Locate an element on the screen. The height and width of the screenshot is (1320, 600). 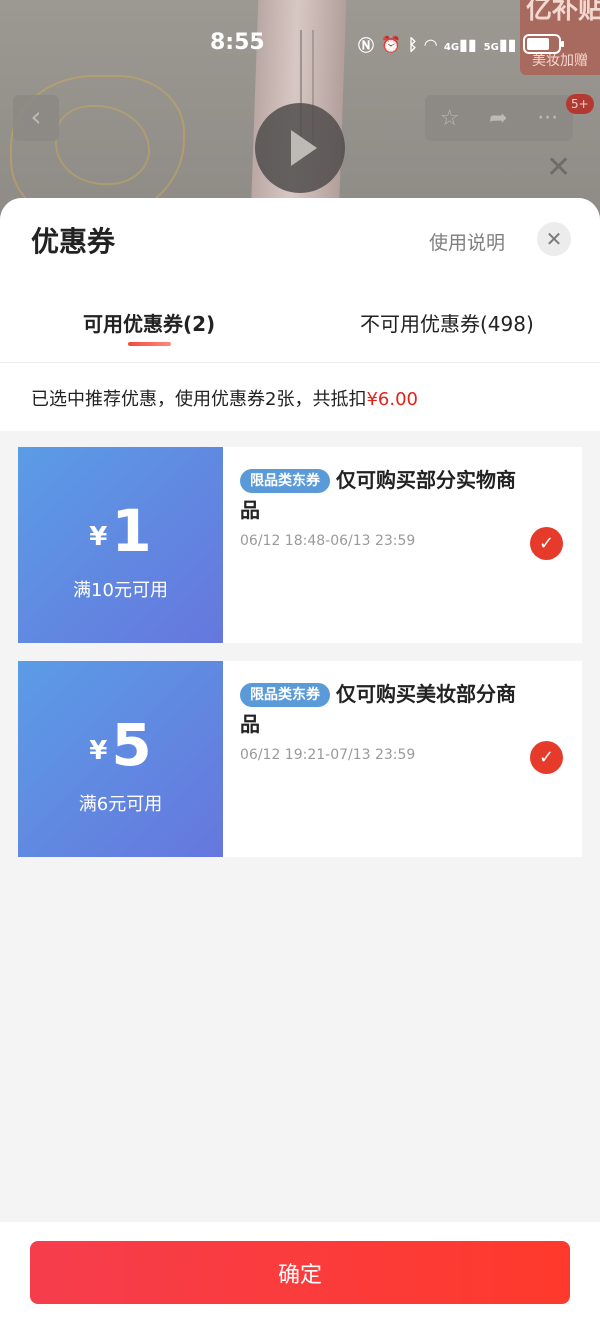
alarm-icon: ⏰ is located at coordinates (391, 44).